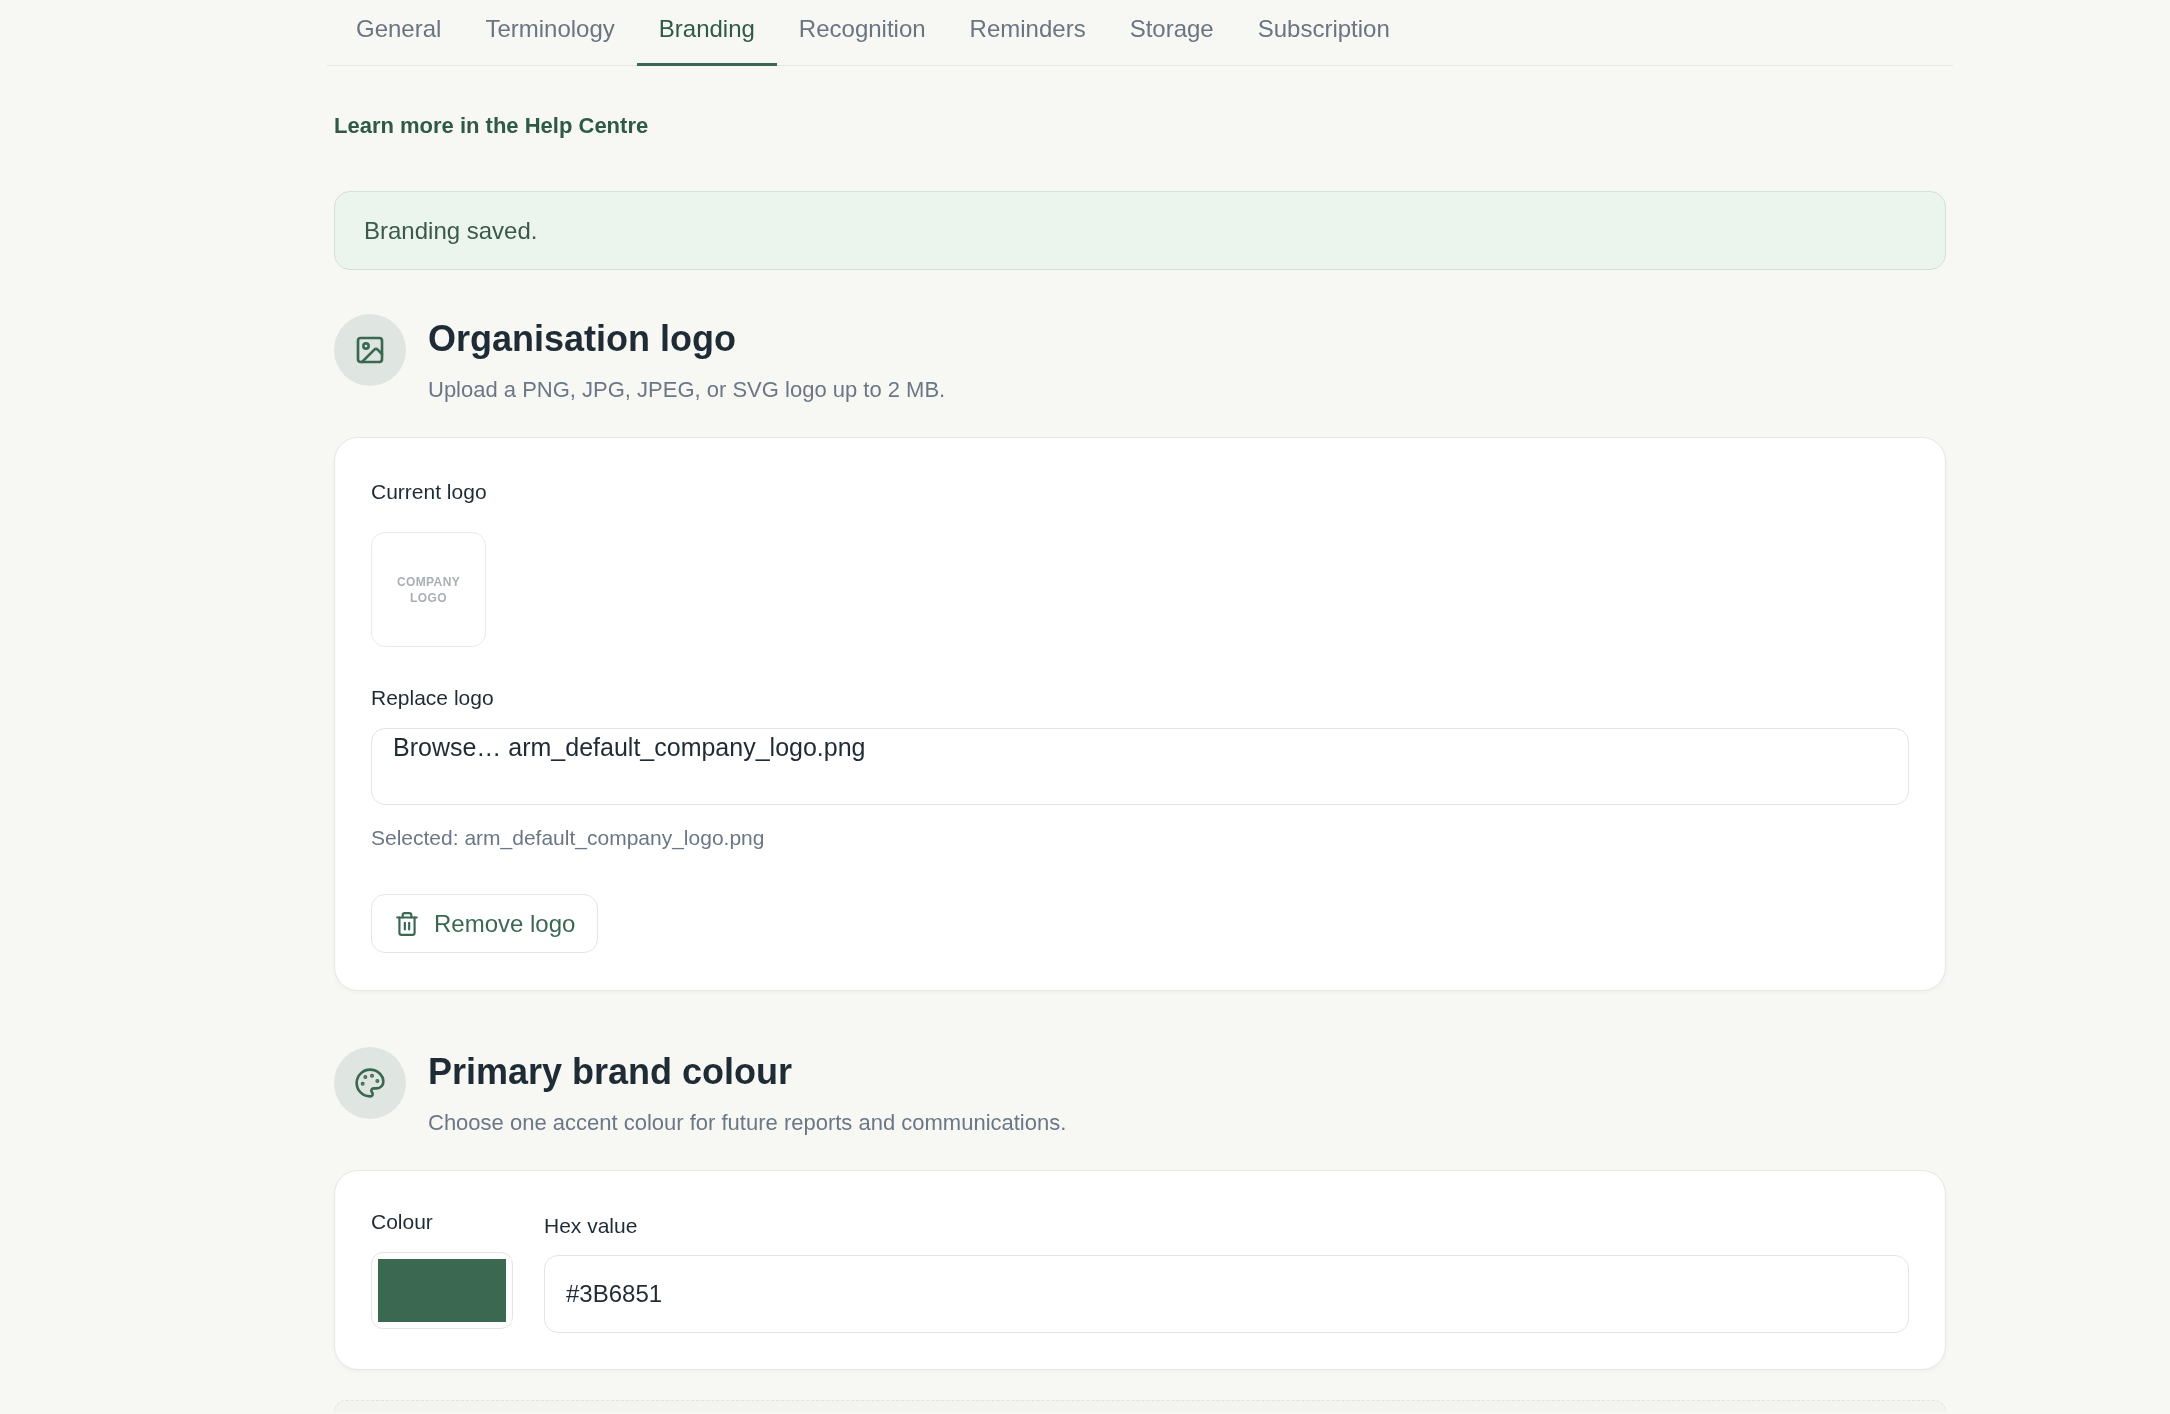 Image resolution: width=2170 pixels, height=1414 pixels. What do you see at coordinates (1323, 33) in the screenshot?
I see `tab: Subscription` at bounding box center [1323, 33].